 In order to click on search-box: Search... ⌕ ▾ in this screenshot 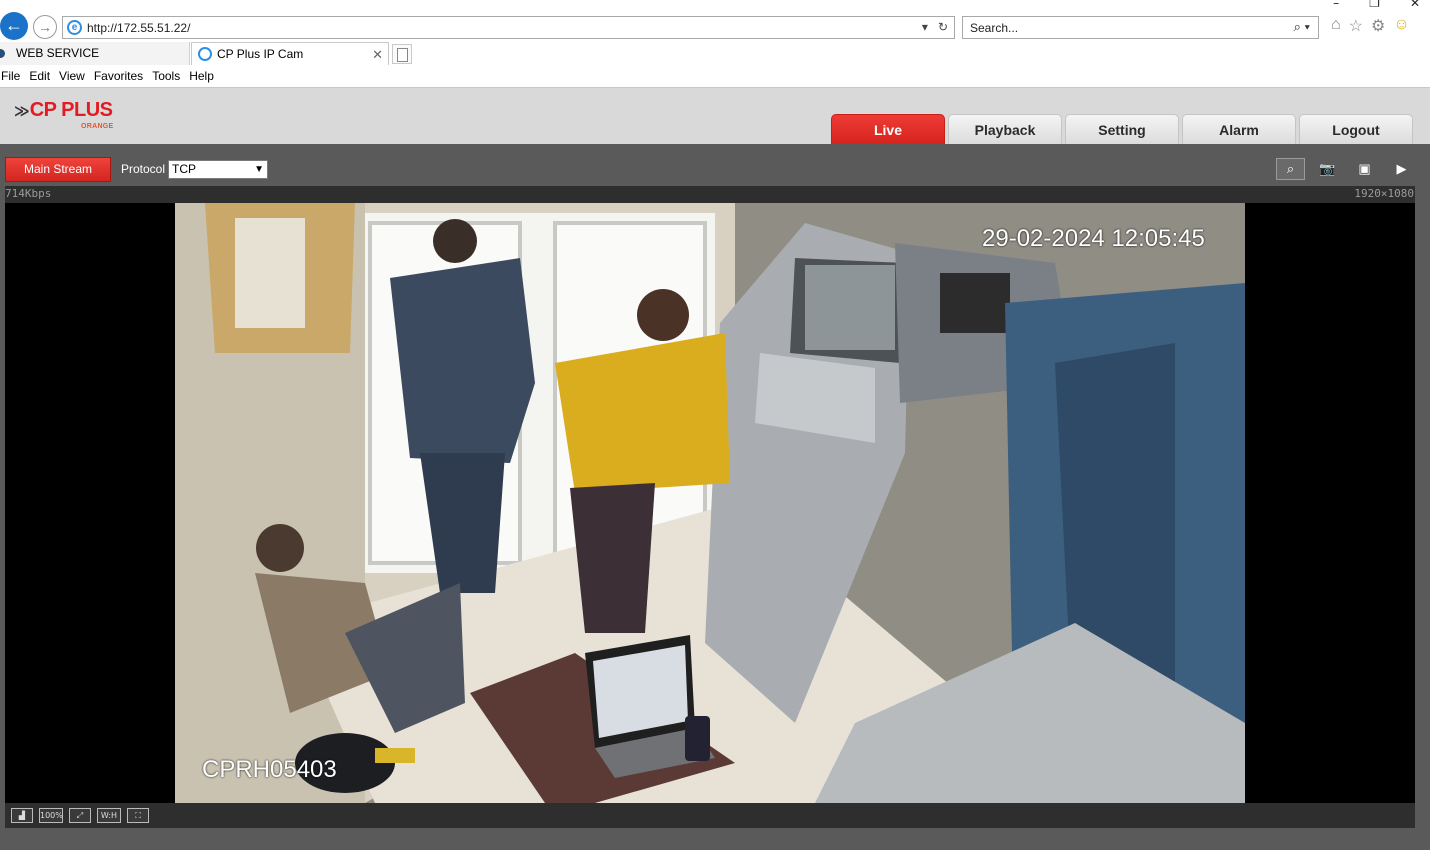, I will do `click(1140, 27)`.